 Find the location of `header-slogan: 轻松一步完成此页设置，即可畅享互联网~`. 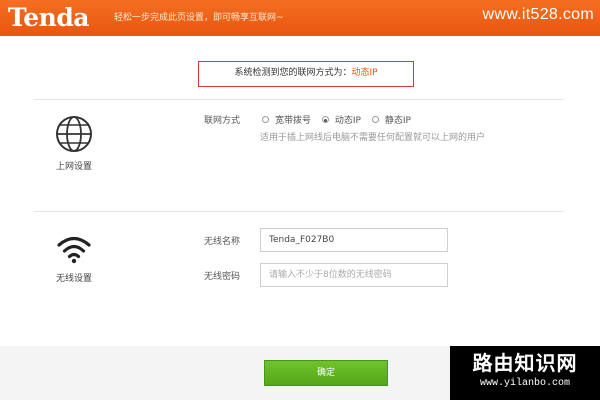

header-slogan: 轻松一步完成此页设置，即可畅享互联网~ is located at coordinates (199, 18).